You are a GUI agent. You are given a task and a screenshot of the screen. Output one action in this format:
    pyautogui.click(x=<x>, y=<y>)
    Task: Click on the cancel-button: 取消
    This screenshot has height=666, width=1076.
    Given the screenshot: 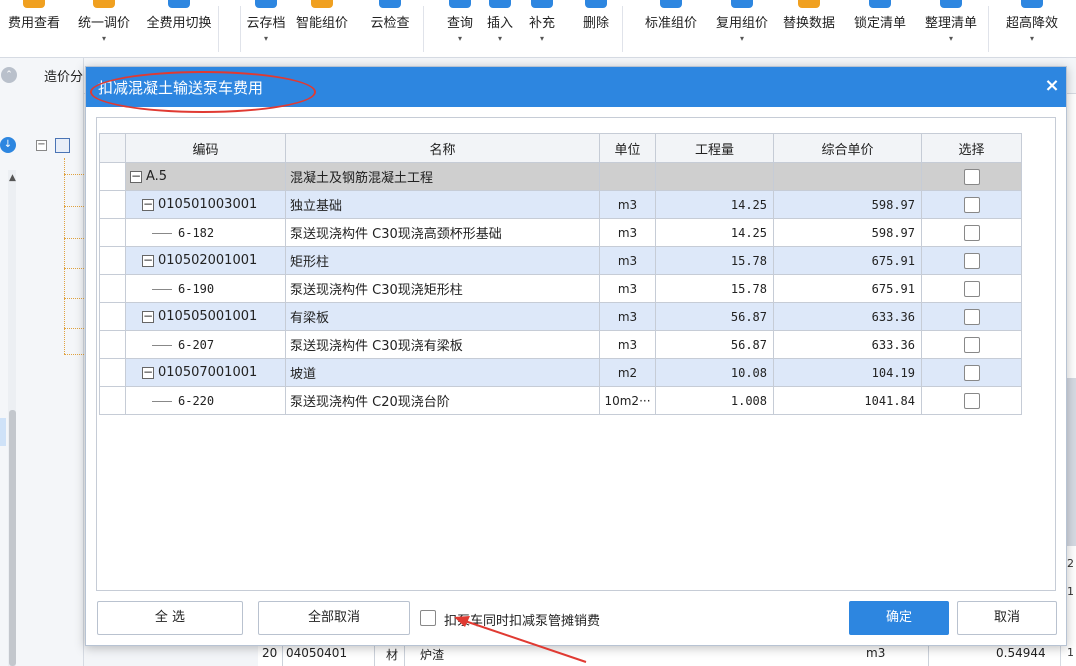 What is the action you would take?
    pyautogui.click(x=1007, y=618)
    